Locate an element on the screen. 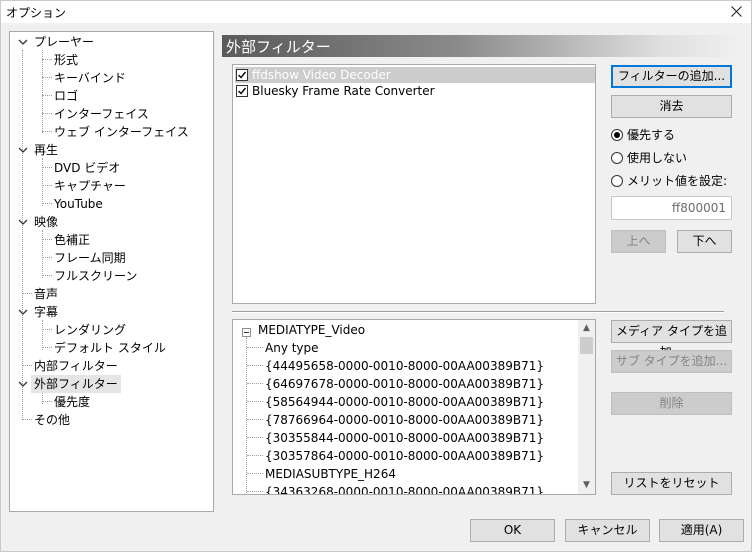  radio-label: メリット値を設定: is located at coordinates (677, 181).